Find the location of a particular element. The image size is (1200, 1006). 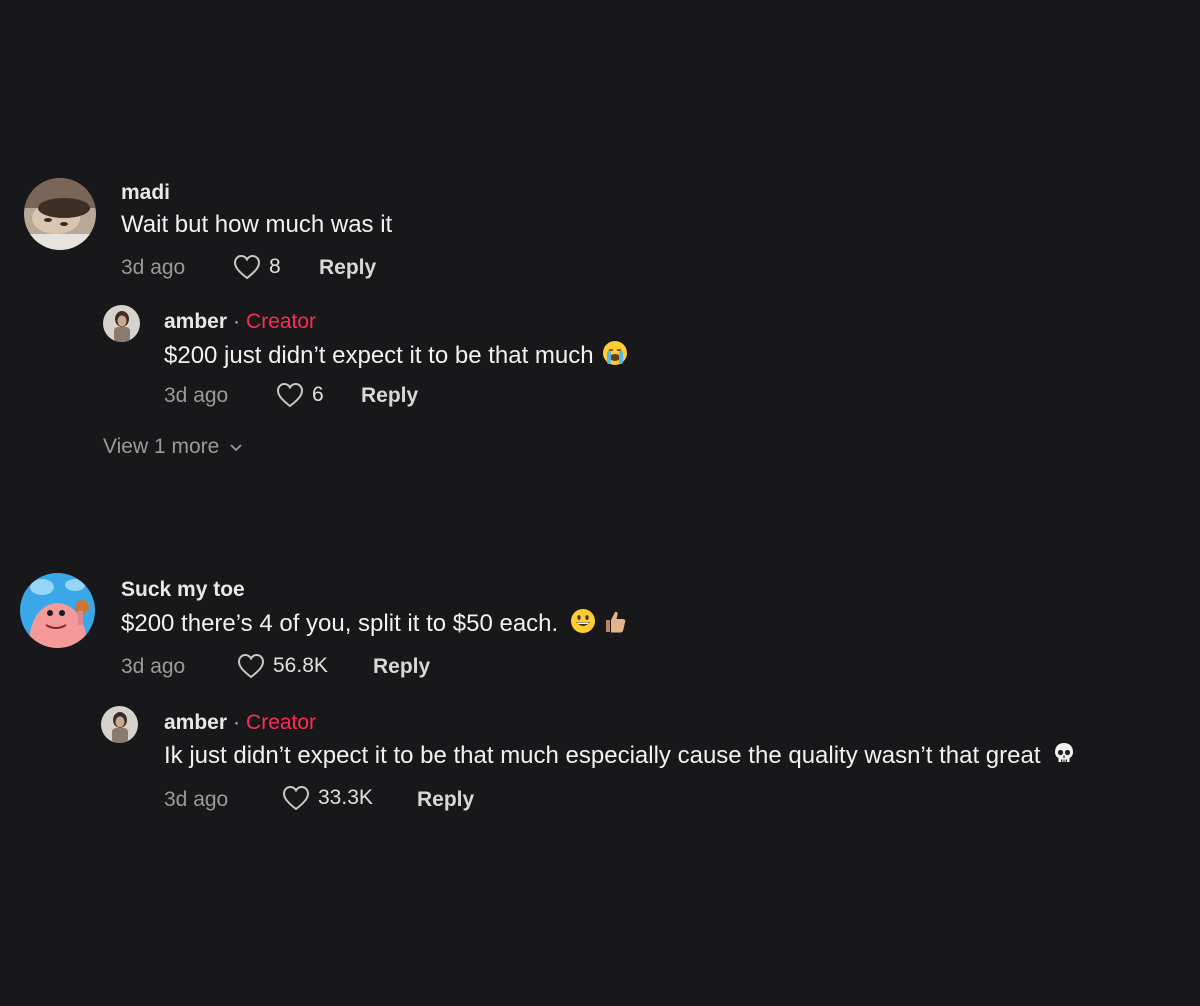

skull-icon is located at coordinates (1064, 756).